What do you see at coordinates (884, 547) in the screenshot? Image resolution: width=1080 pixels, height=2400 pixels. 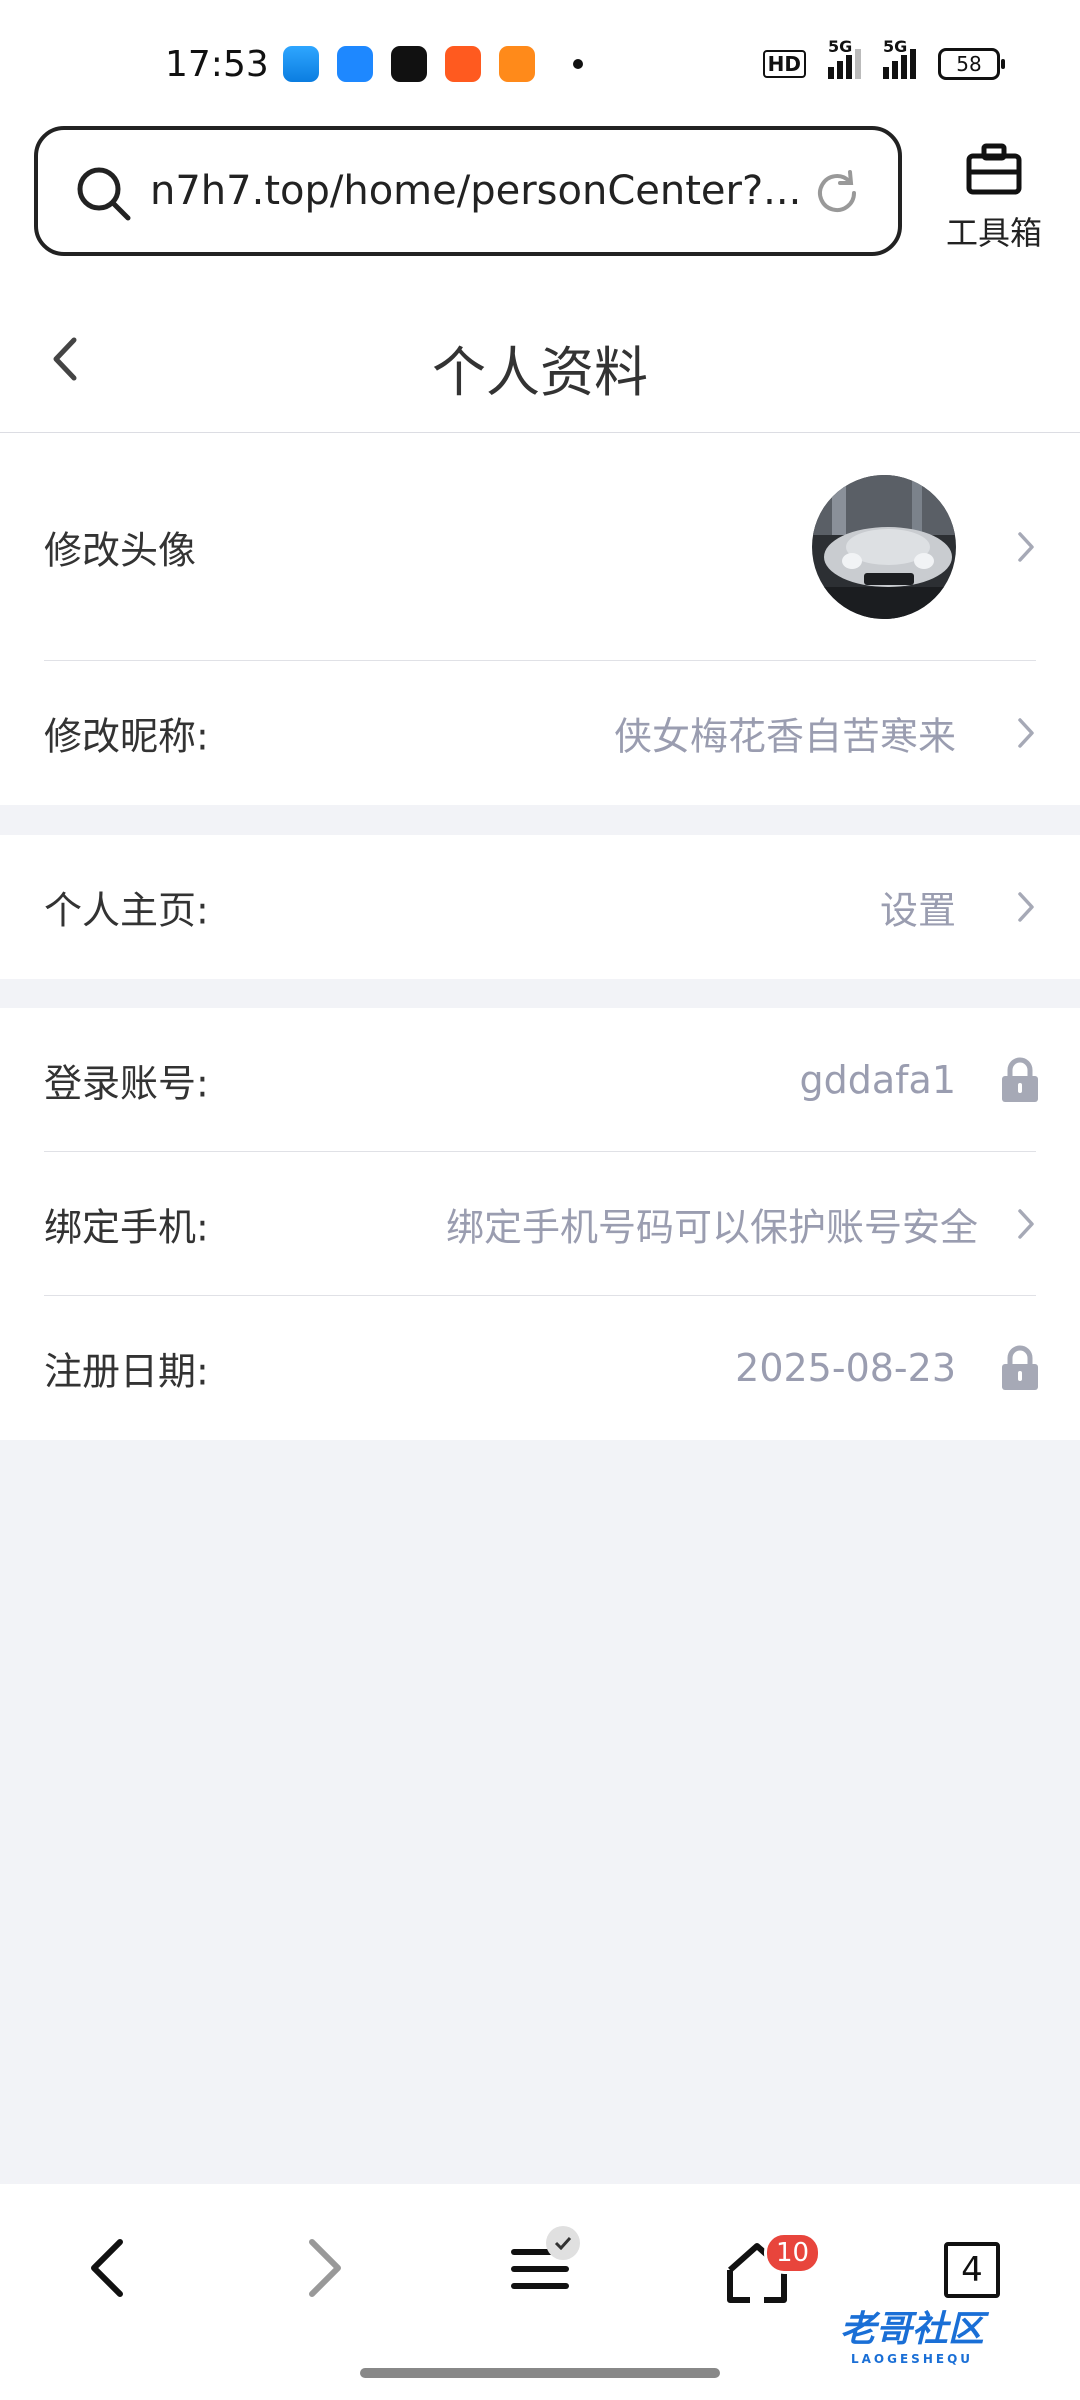 I see `avatar` at bounding box center [884, 547].